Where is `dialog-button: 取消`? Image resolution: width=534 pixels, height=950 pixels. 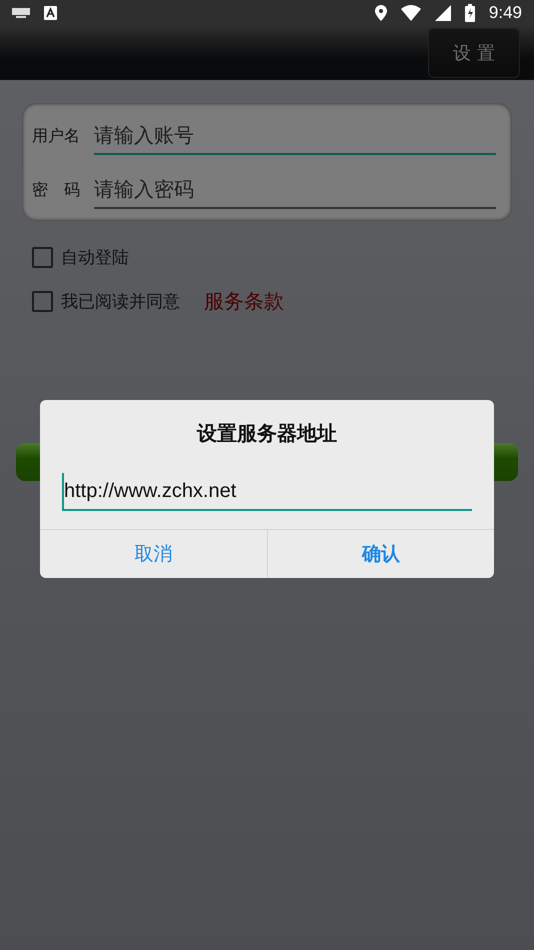 dialog-button: 取消 is located at coordinates (153, 554).